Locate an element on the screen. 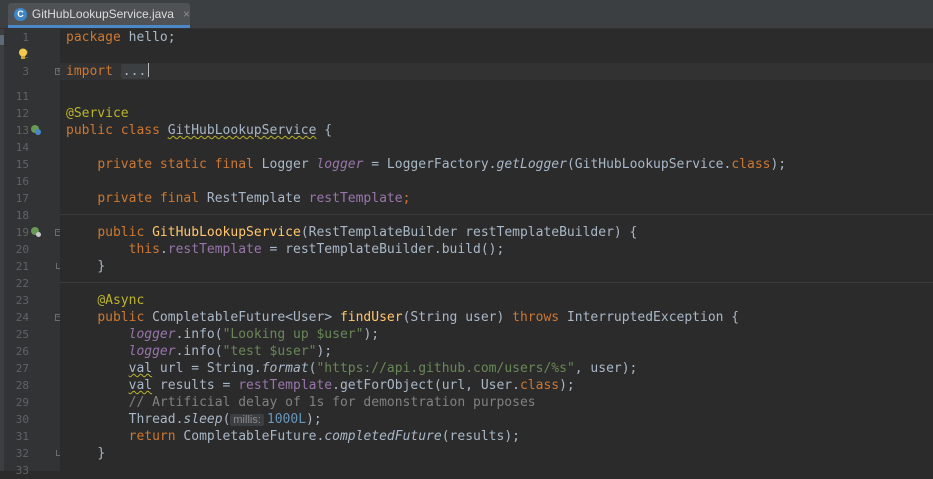 The height and width of the screenshot is (479, 933). line-number: 3 is located at coordinates (25, 71).